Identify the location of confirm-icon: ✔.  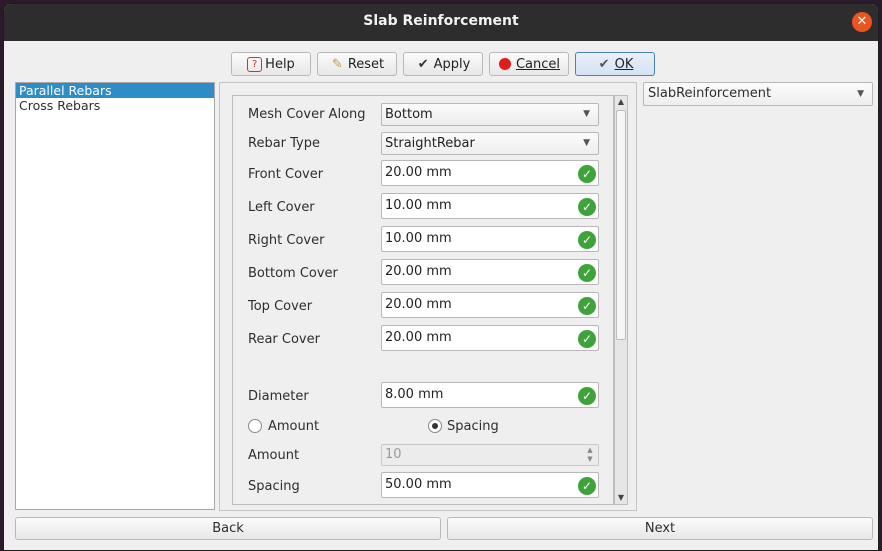
(604, 64).